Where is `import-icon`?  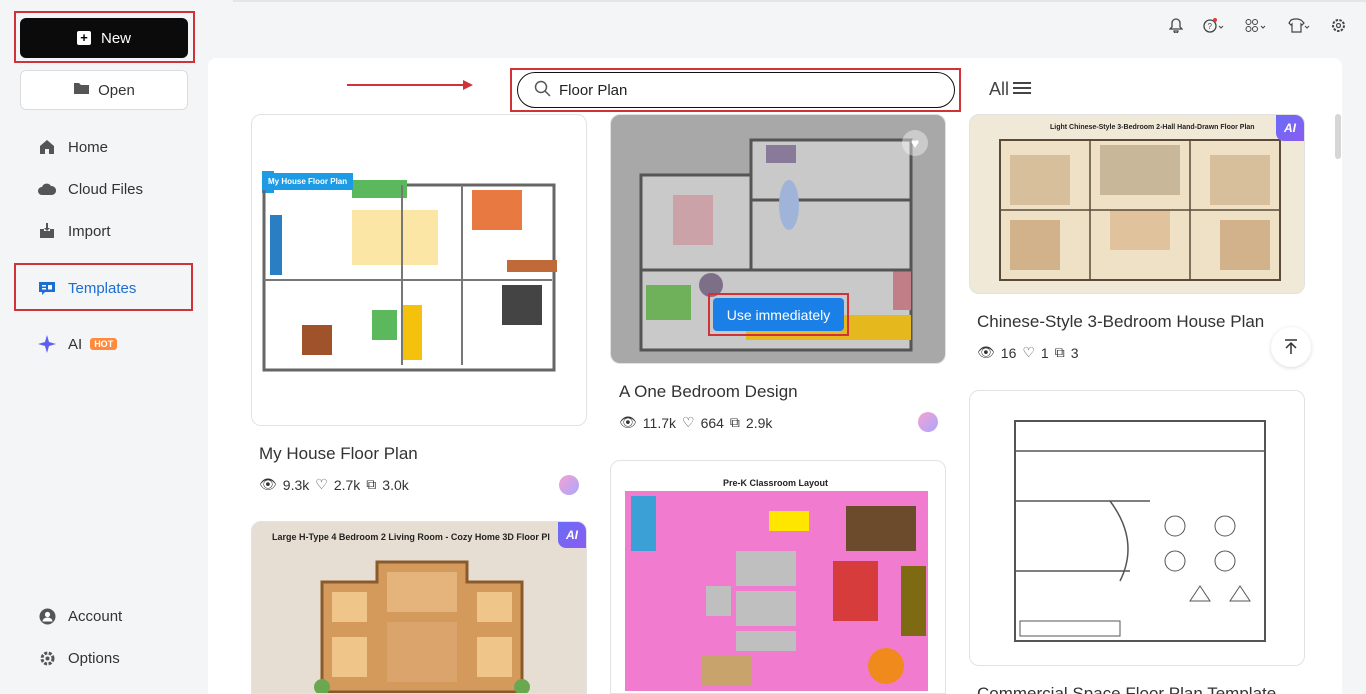
import-icon is located at coordinates (47, 231).